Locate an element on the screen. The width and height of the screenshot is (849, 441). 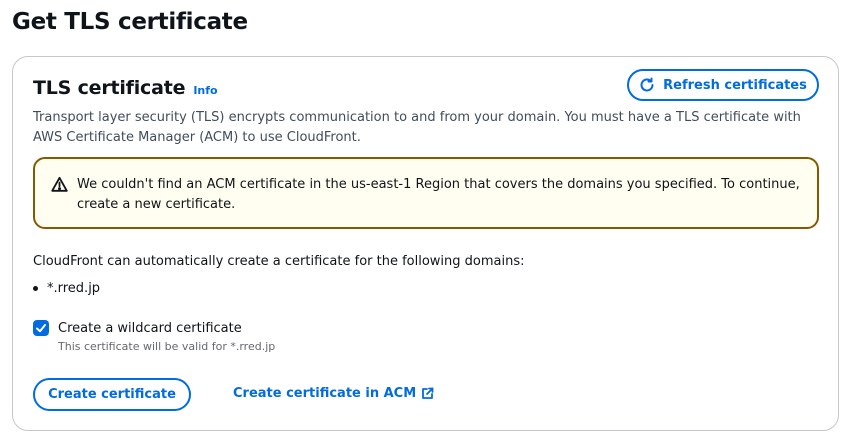
external-link-icon is located at coordinates (427, 393).